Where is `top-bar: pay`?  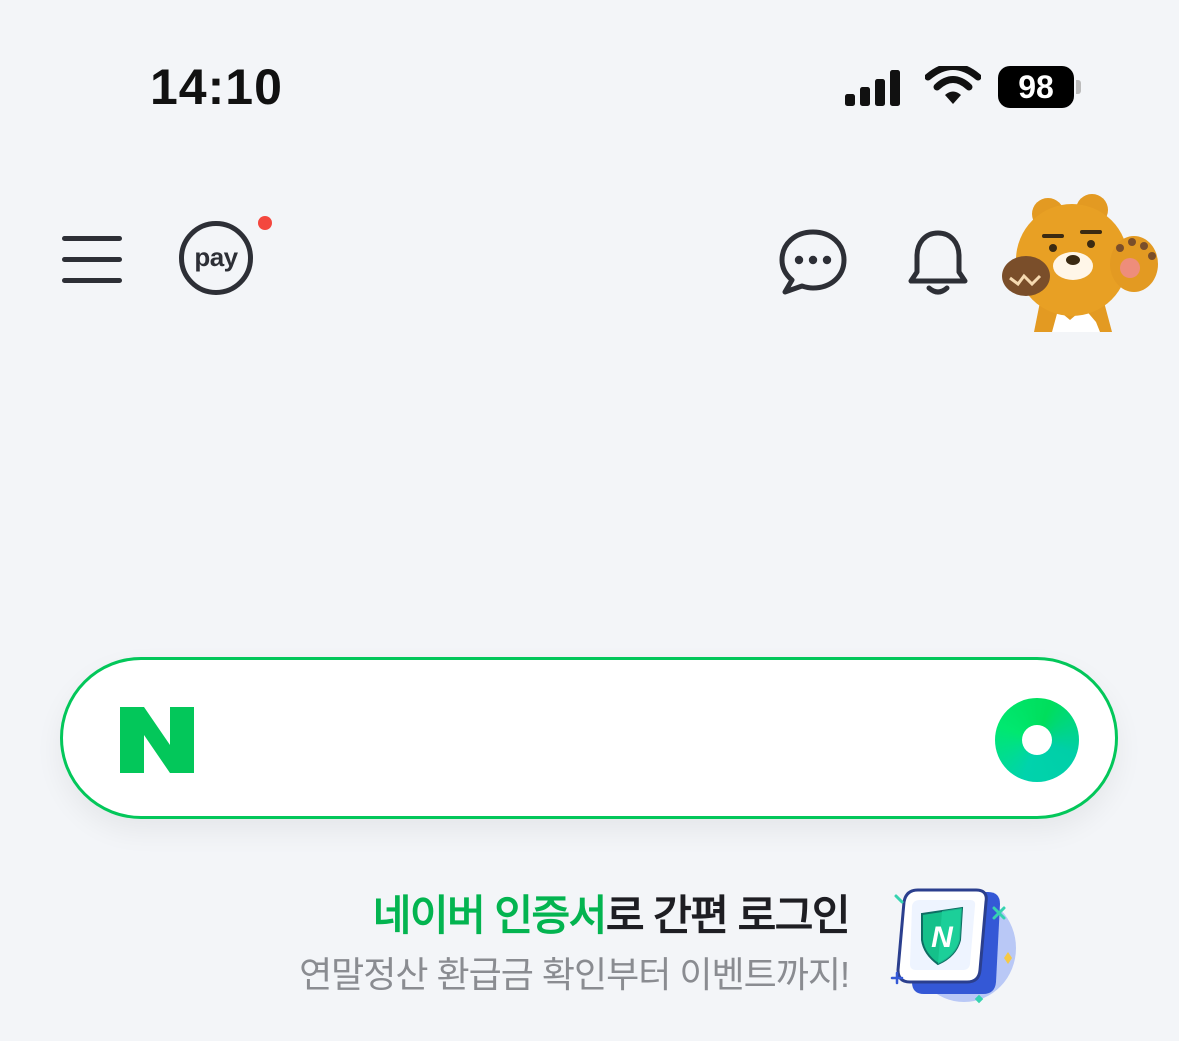
top-bar: pay is located at coordinates (589, 265).